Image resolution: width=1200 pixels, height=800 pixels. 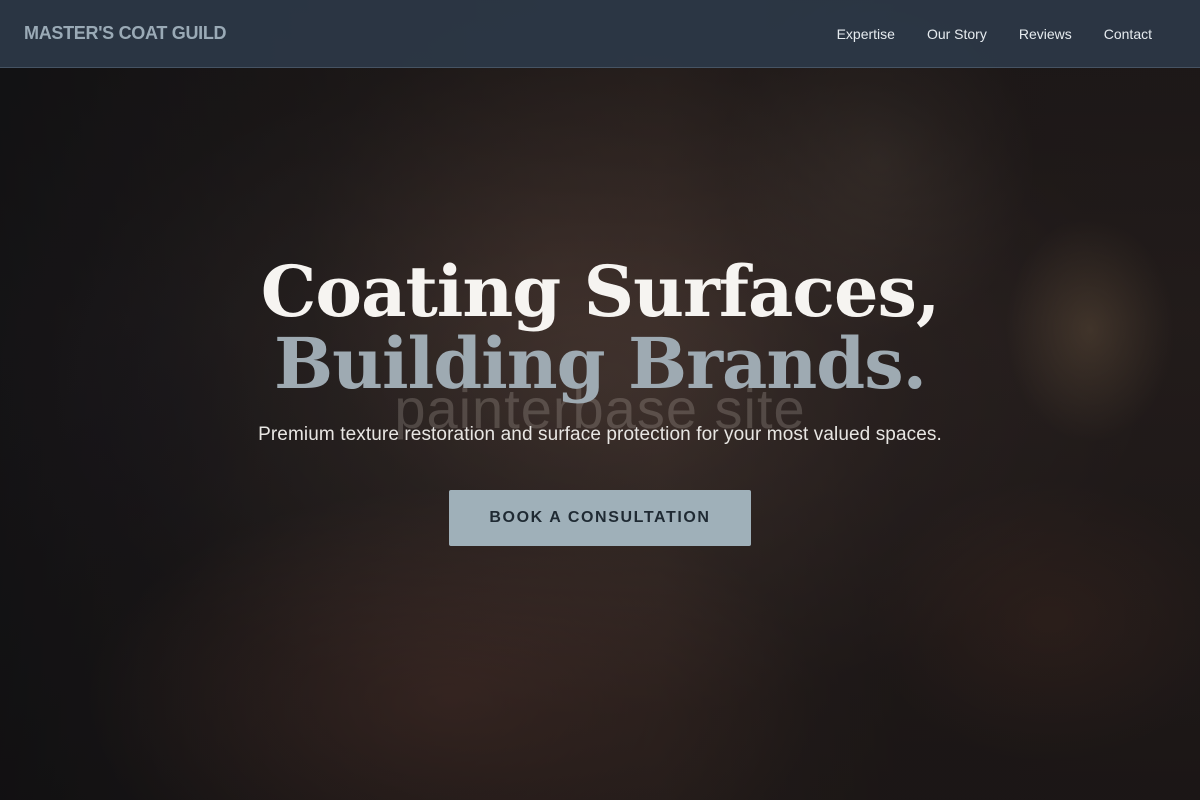 I want to click on main-nav: Expertise Our Story Reviews Contact, so click(x=1006, y=34).